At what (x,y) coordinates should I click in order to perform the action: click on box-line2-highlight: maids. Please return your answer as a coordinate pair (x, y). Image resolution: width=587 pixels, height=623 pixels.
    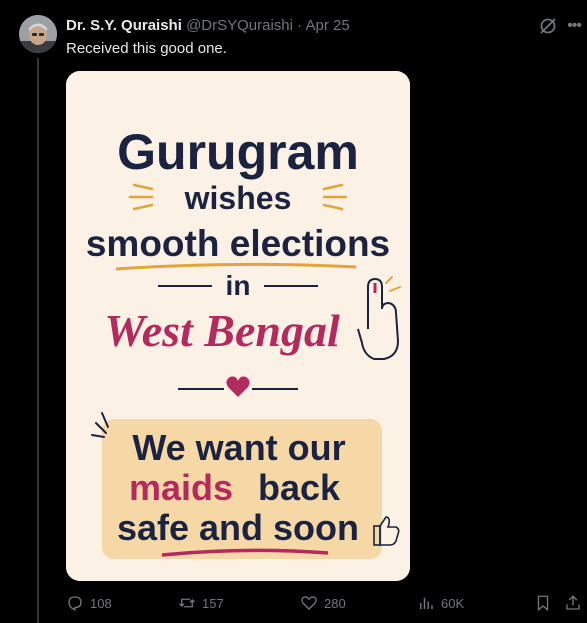
    Looking at the image, I should click on (181, 487).